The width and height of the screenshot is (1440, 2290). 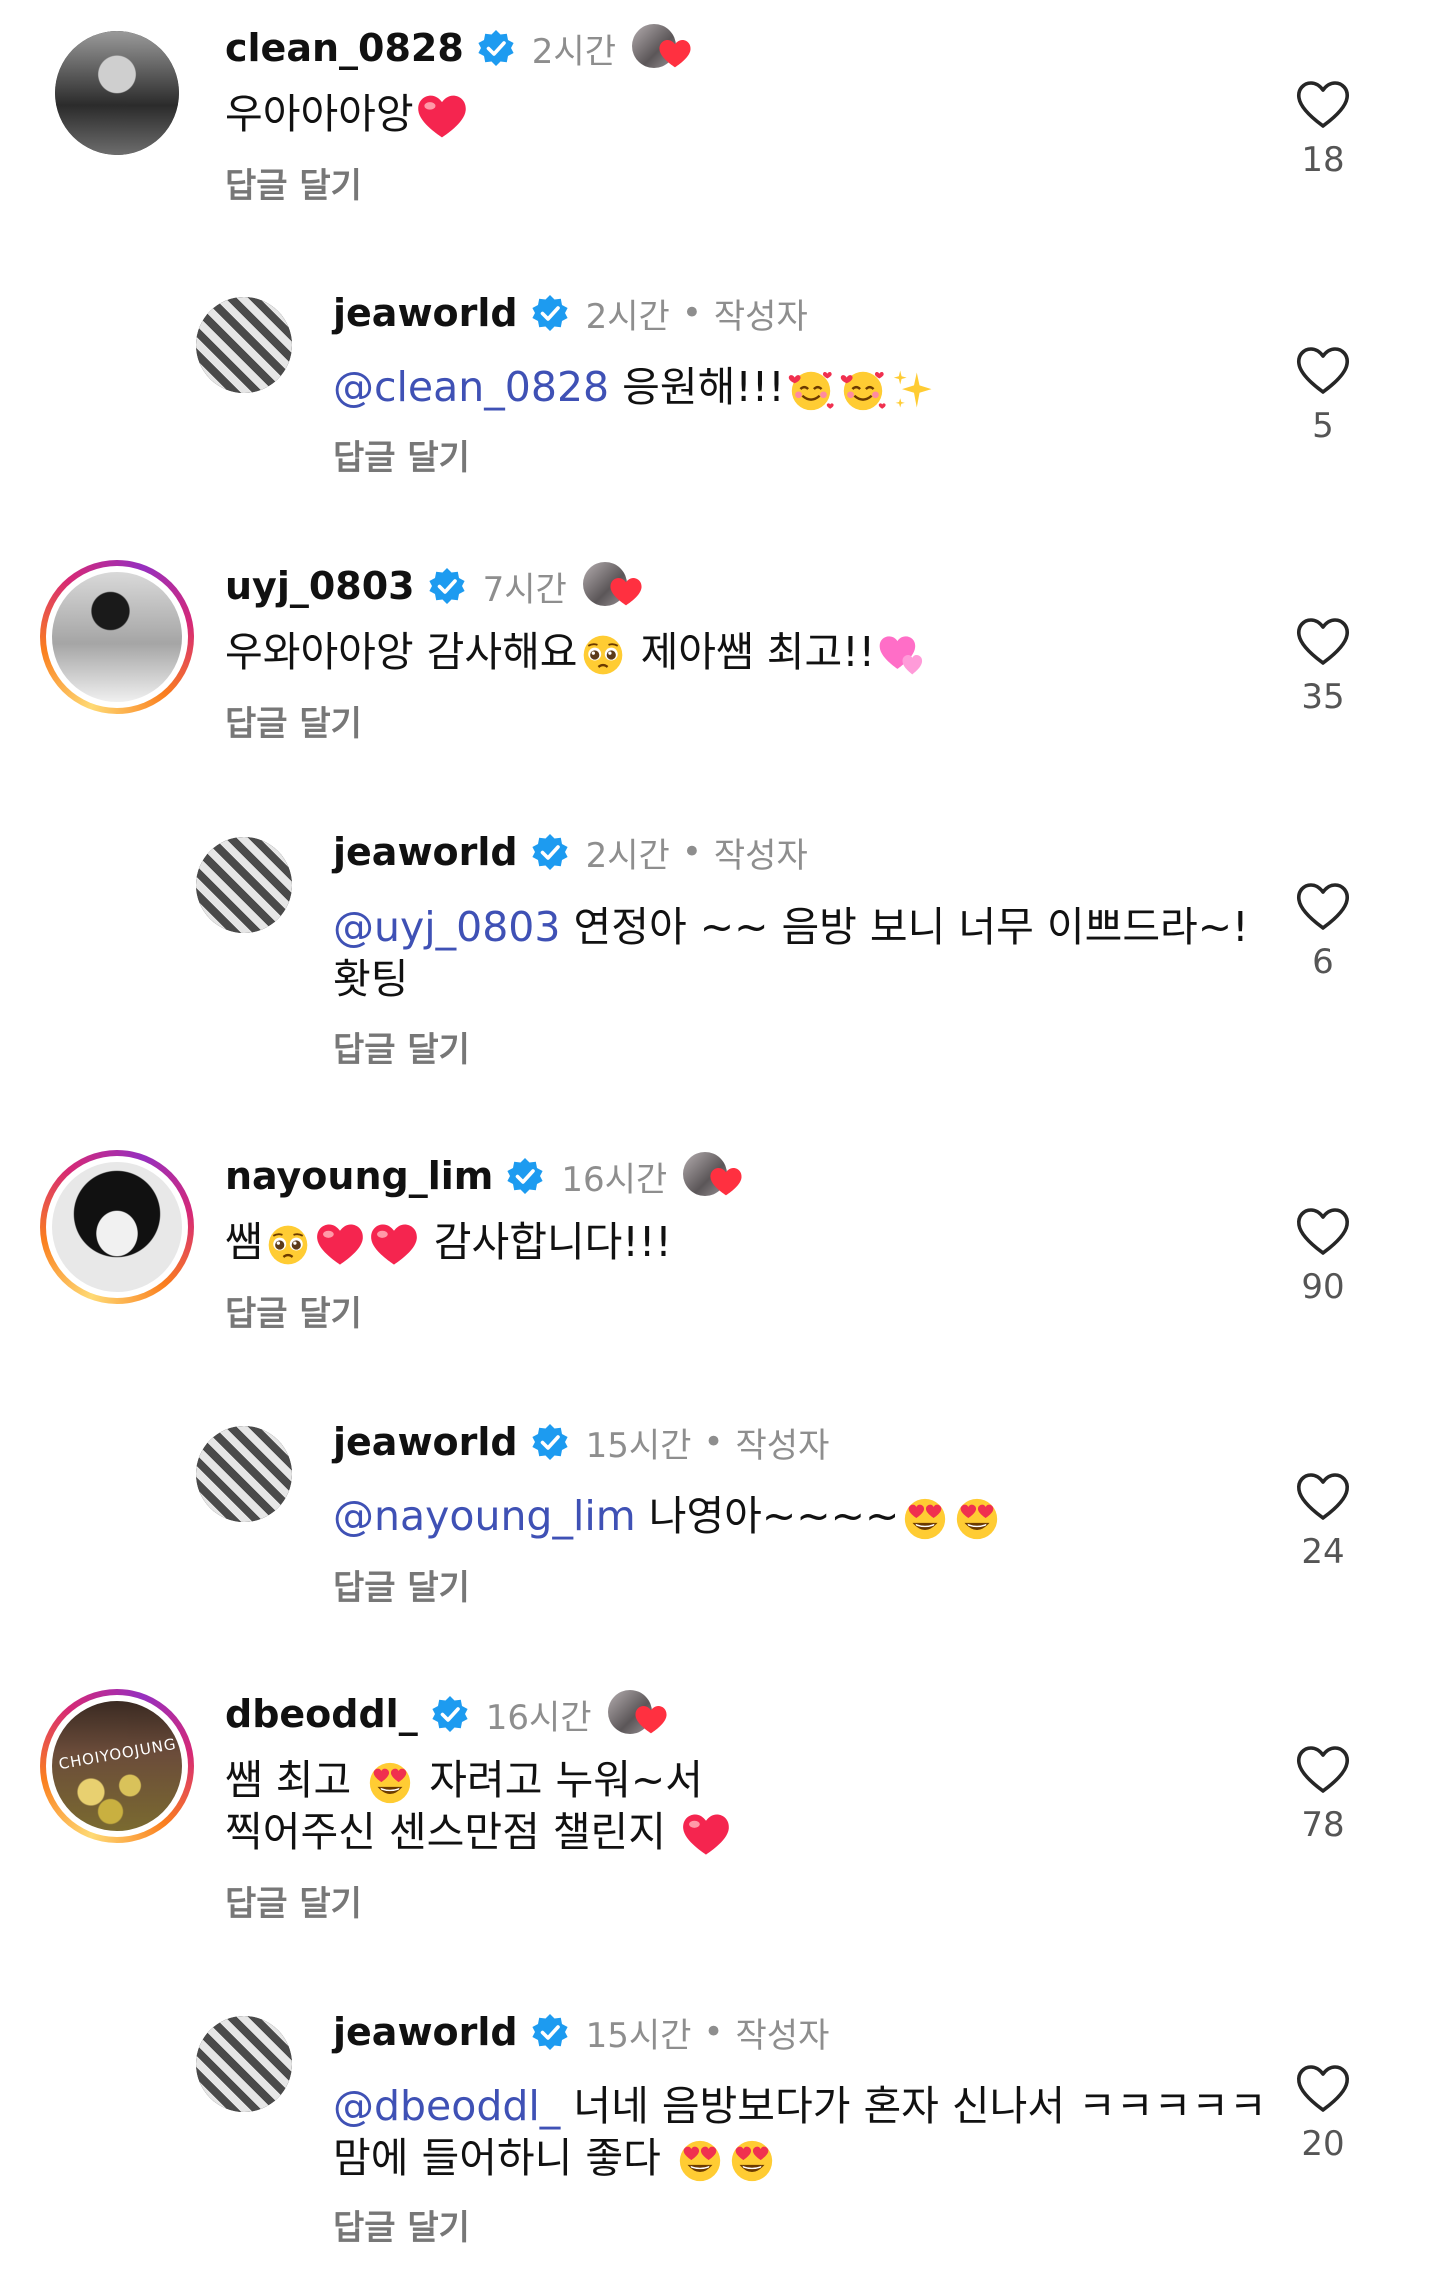 I want to click on two-hearts-emoji, so click(x=903, y=655).